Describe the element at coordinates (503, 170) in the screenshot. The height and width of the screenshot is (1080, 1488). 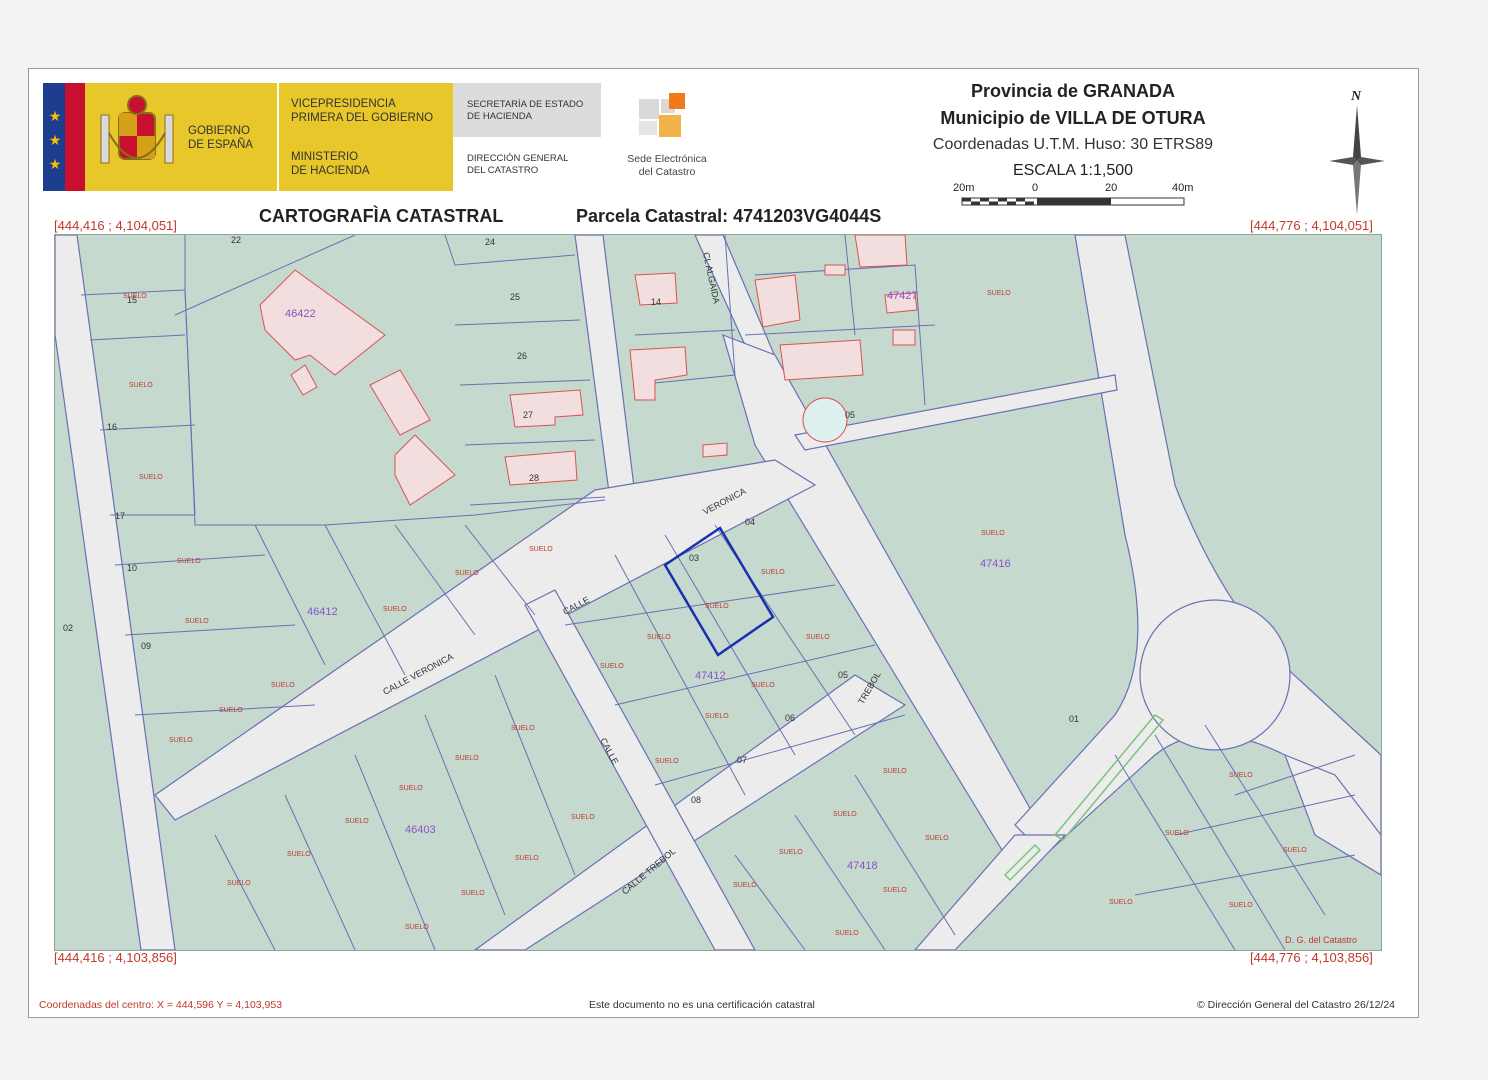
I see `dg-line2: DEL CATASTRO` at that location.